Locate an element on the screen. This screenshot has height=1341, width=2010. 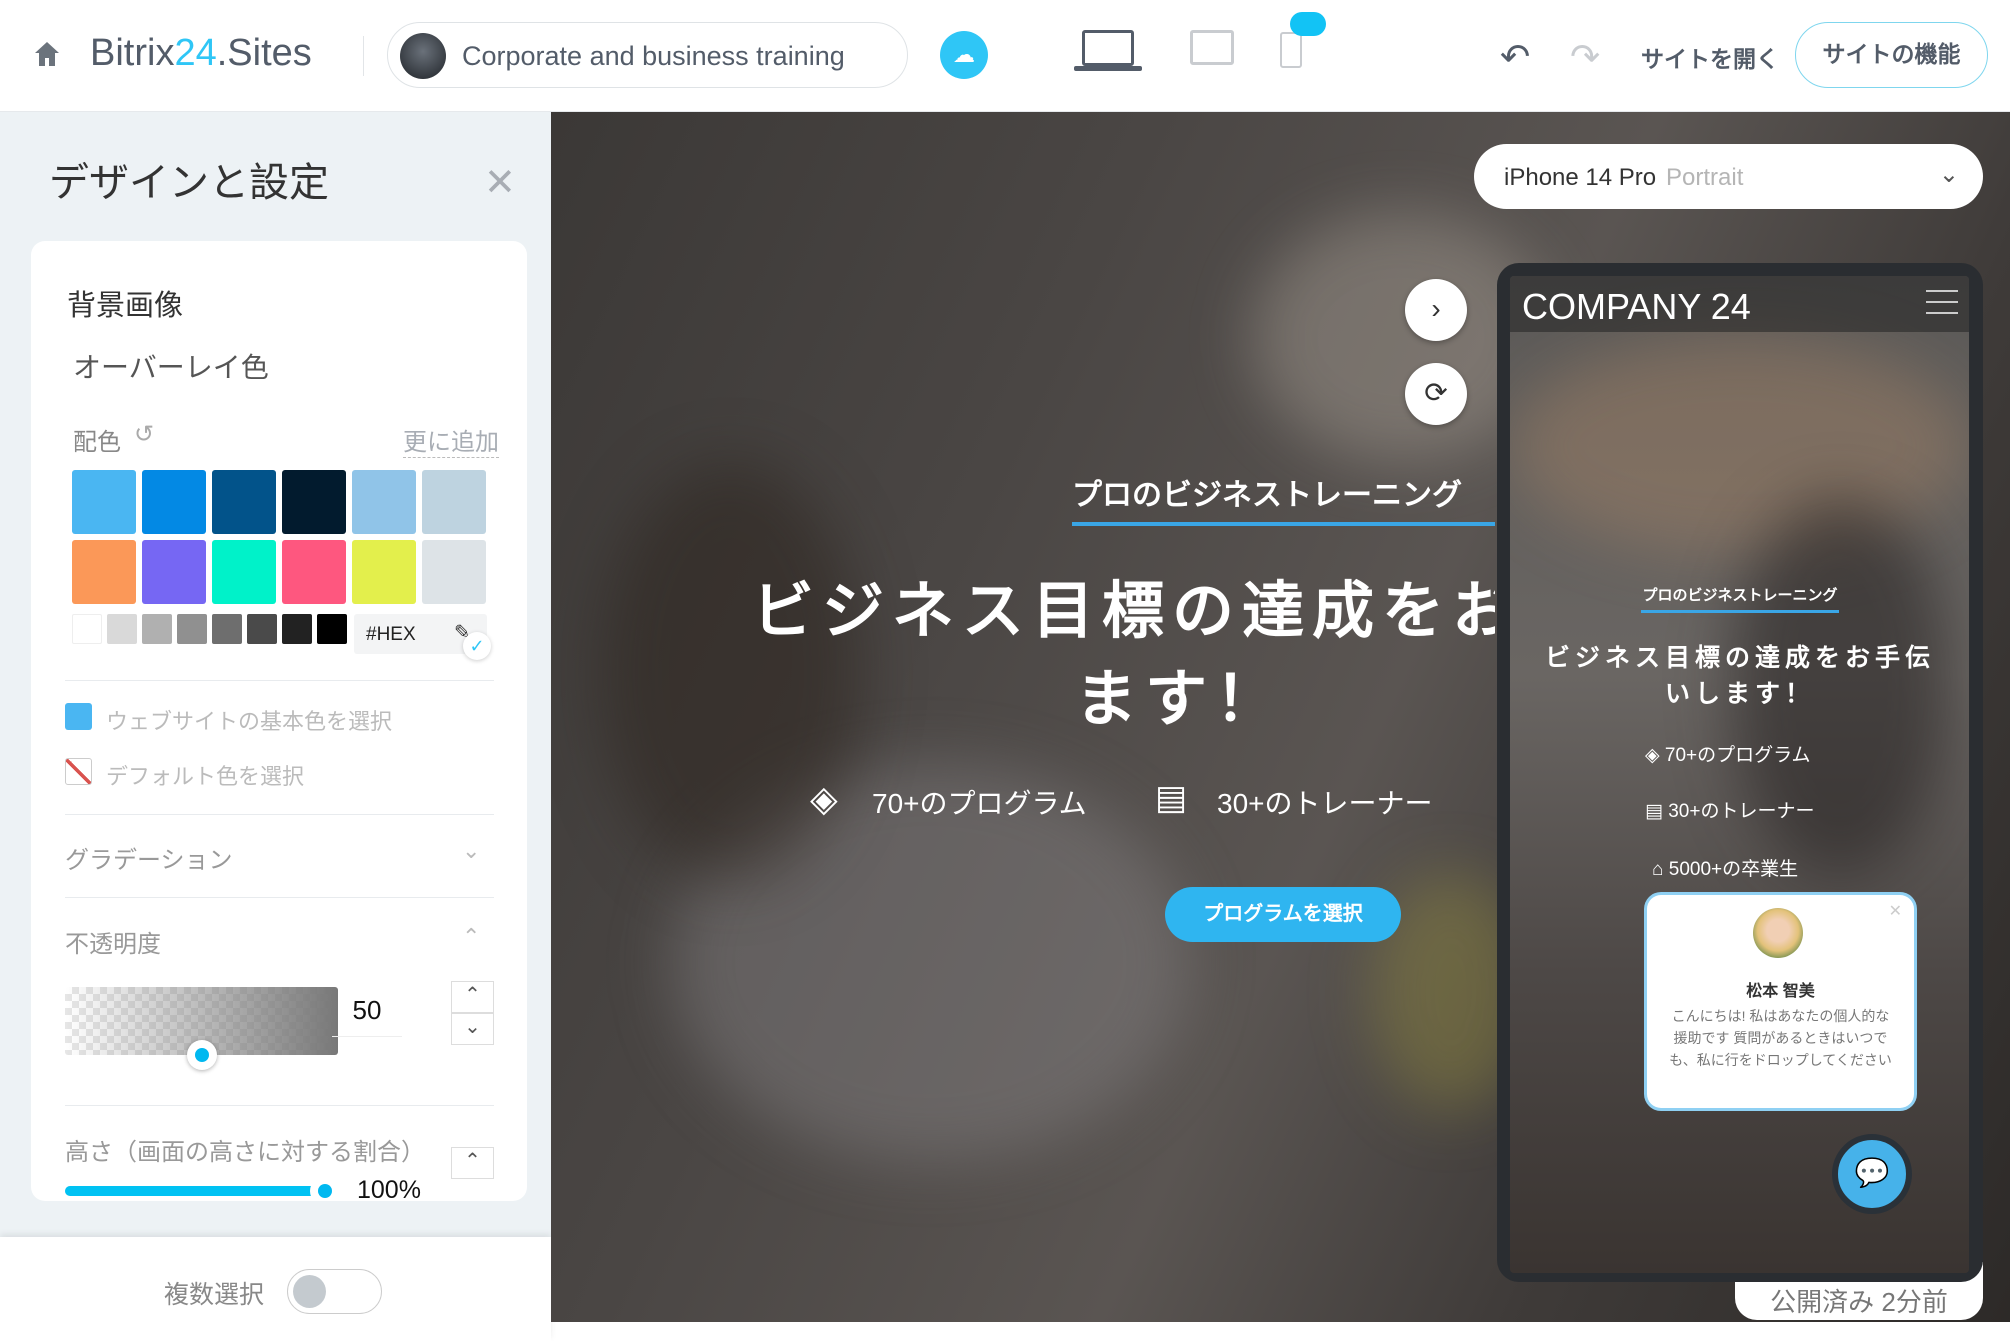
bottom-bar: 複数選択 is located at coordinates (275, 1289).